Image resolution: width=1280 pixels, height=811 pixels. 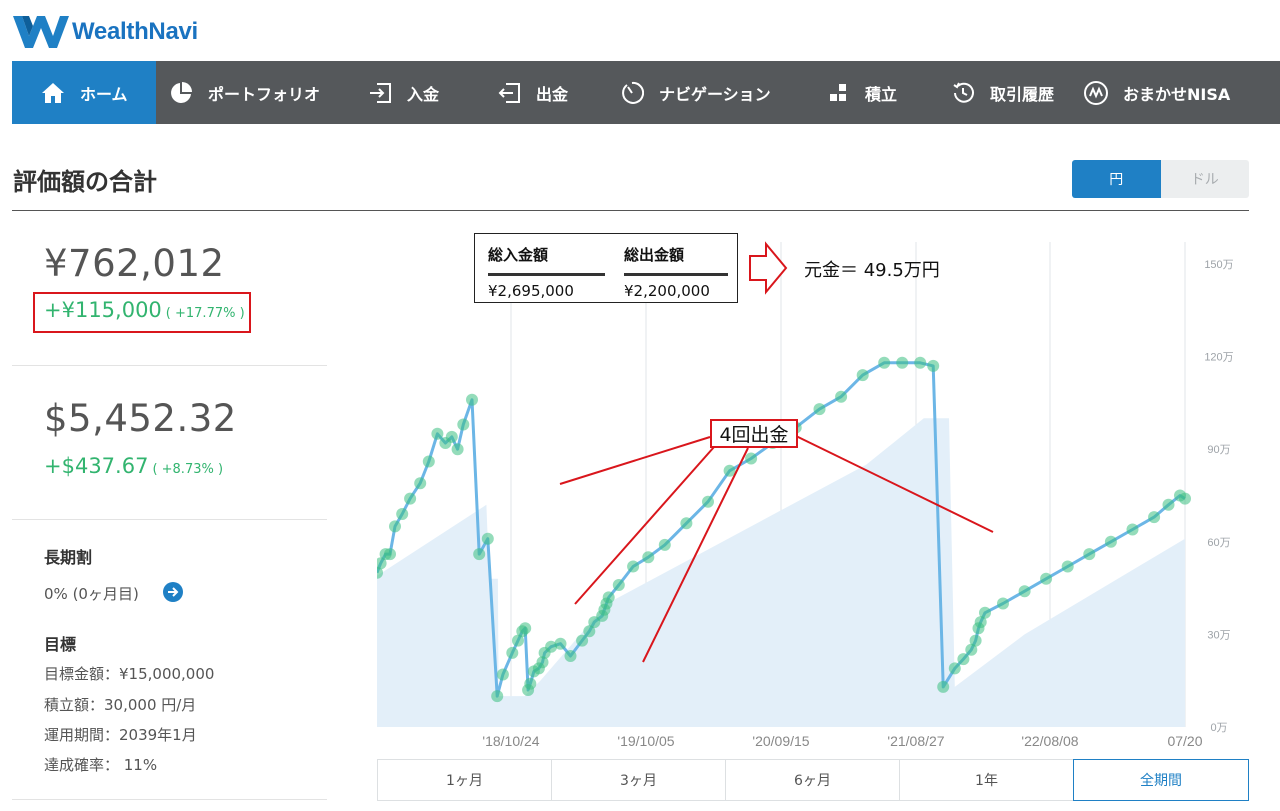 What do you see at coordinates (101, 765) in the screenshot?
I see `goal-probability: 達成確率： 11%` at bounding box center [101, 765].